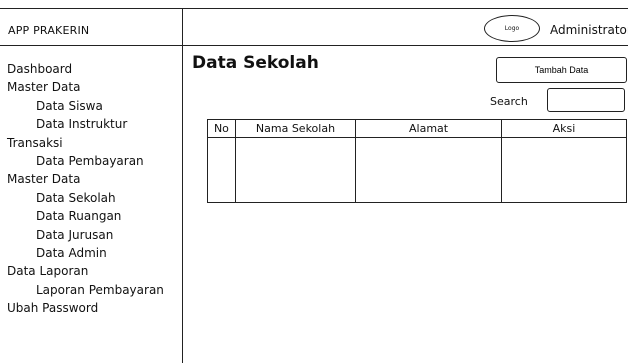 The image size is (628, 363). Describe the element at coordinates (182, 185) in the screenshot. I see `sidebar-divider` at that location.